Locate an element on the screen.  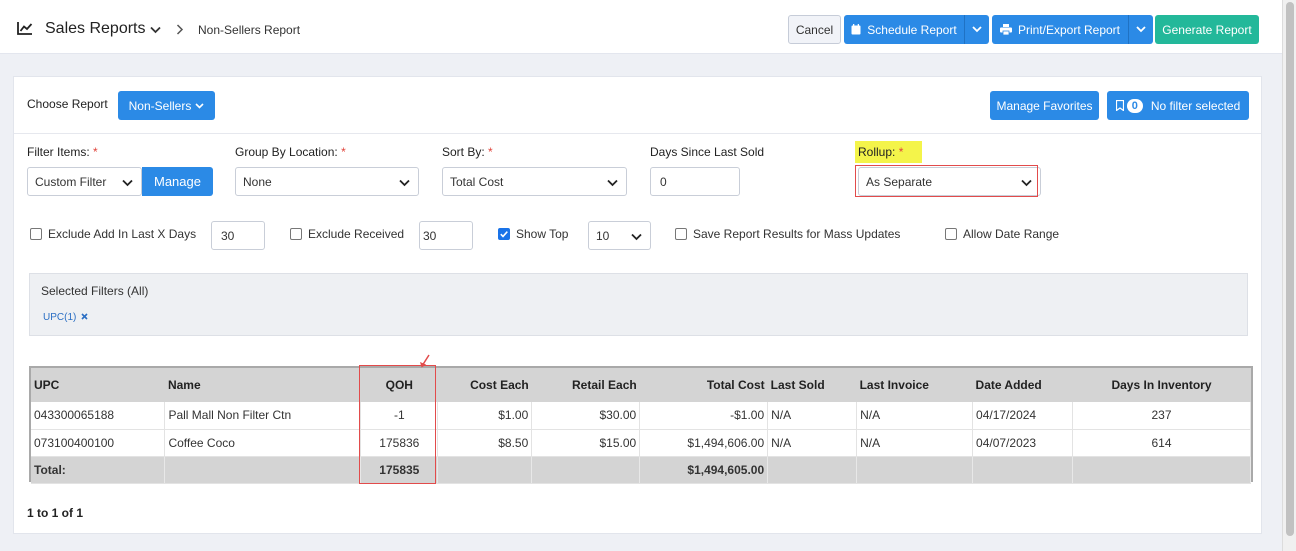
generate-report-button: Generate Report is located at coordinates (1207, 29).